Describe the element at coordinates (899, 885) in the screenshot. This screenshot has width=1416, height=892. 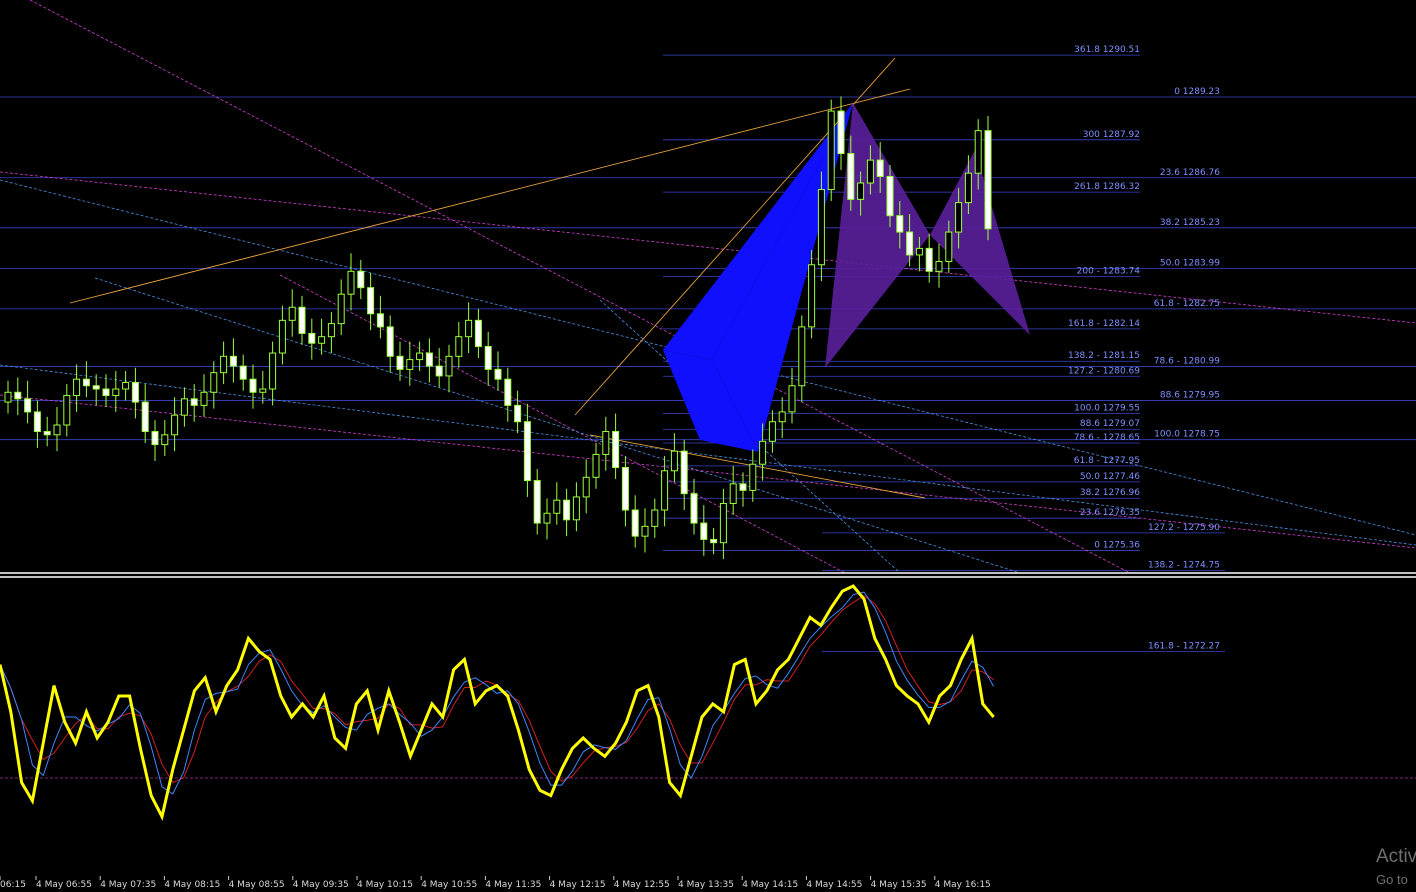
I see `time-axis-label: 4 May 15:35` at that location.